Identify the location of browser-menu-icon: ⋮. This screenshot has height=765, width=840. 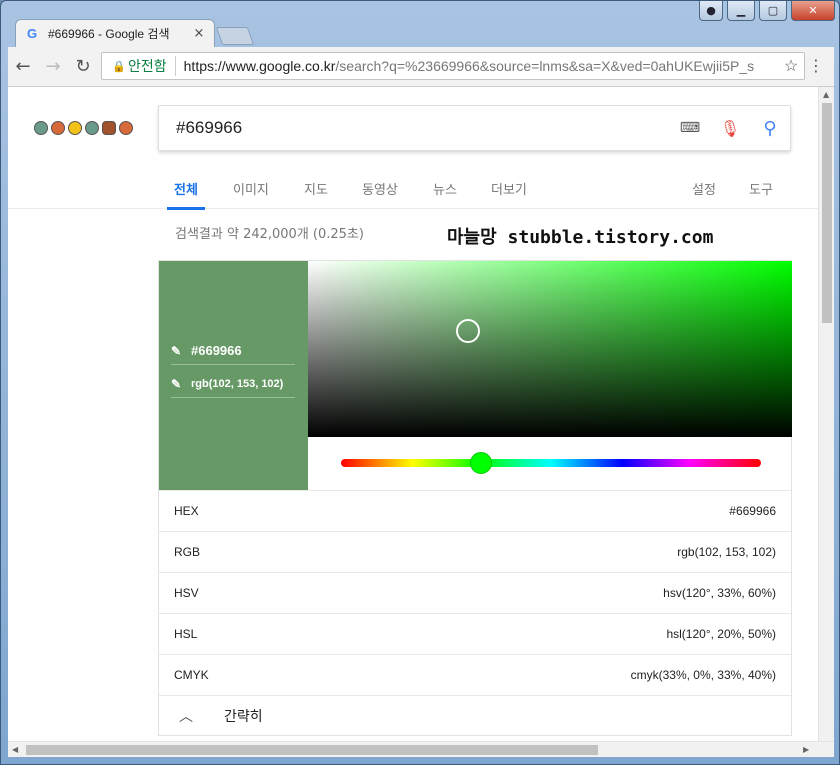
(816, 65).